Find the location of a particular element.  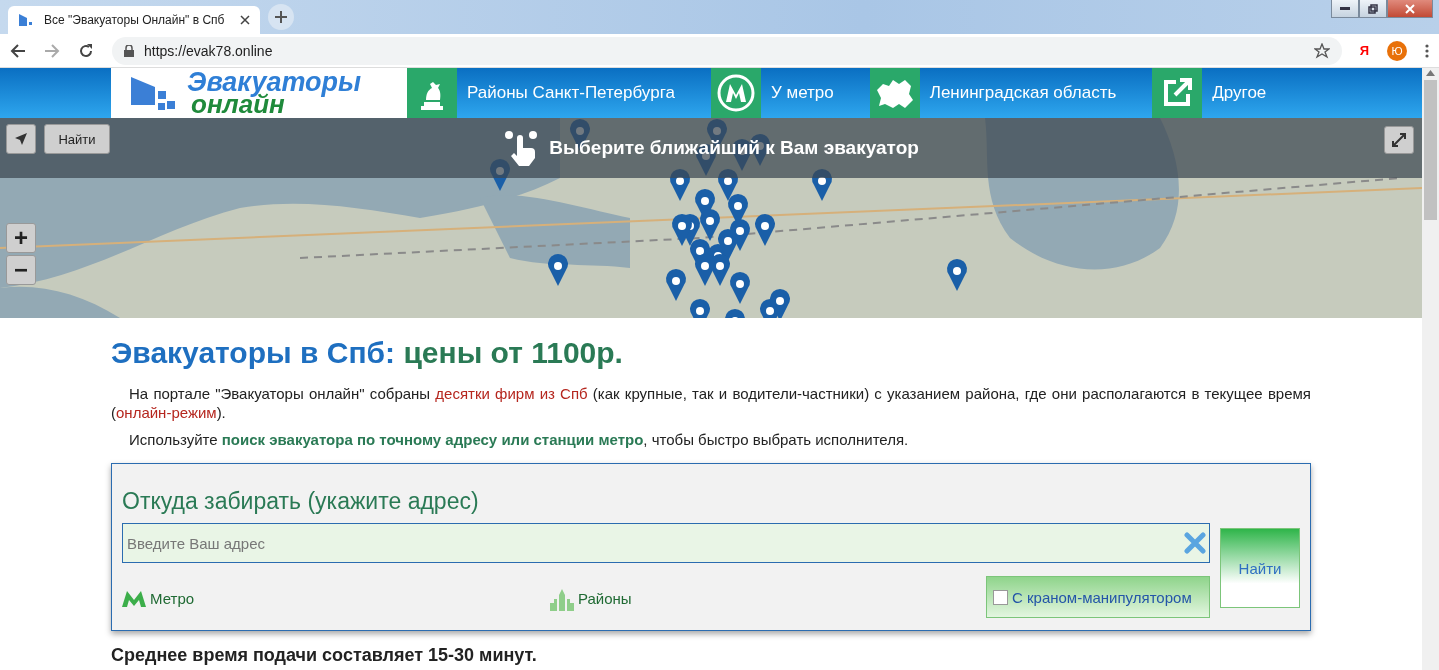

nav-link: У метро is located at coordinates (790, 93).